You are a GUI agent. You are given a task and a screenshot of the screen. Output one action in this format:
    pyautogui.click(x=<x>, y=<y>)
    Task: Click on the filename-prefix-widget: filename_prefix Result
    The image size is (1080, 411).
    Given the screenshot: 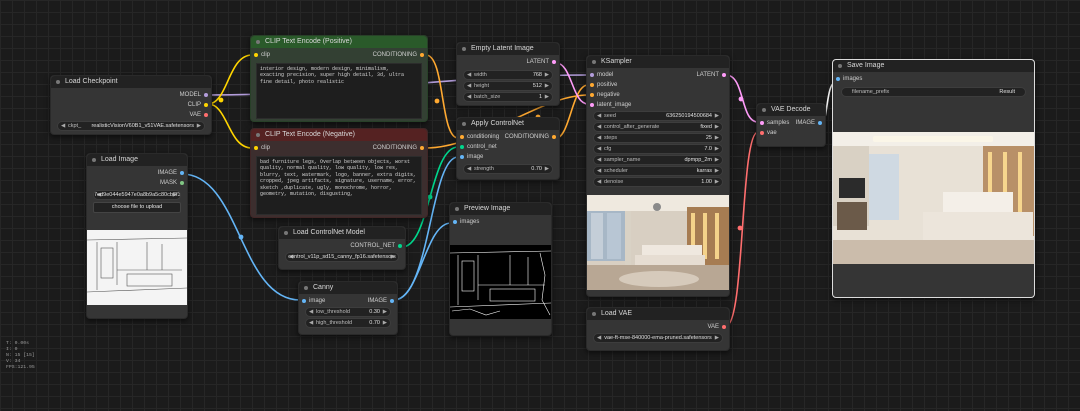 What is the action you would take?
    pyautogui.click(x=933, y=92)
    